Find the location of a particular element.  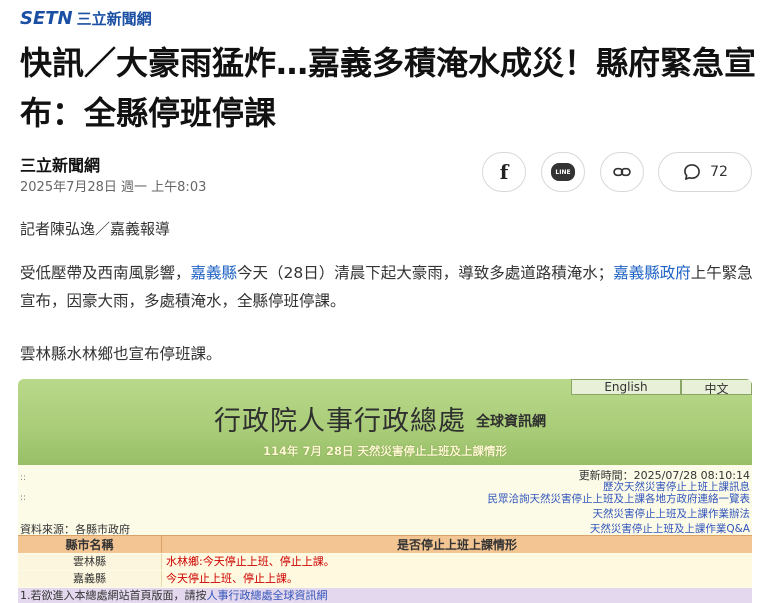

dgpa-date-line: 114年 7月 28日 天然災害停止上班及上課情形 is located at coordinates (385, 451).